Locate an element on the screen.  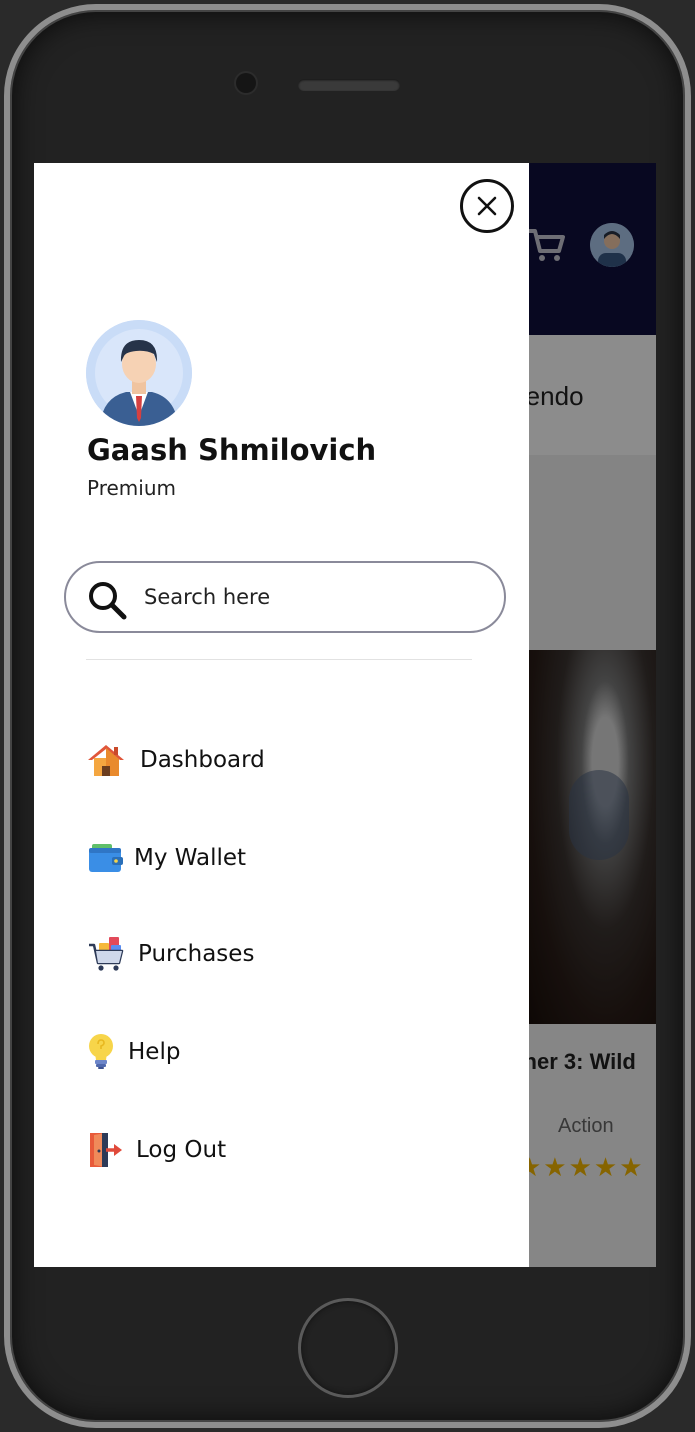
menu-item-help: Help is located at coordinates (133, 1052).